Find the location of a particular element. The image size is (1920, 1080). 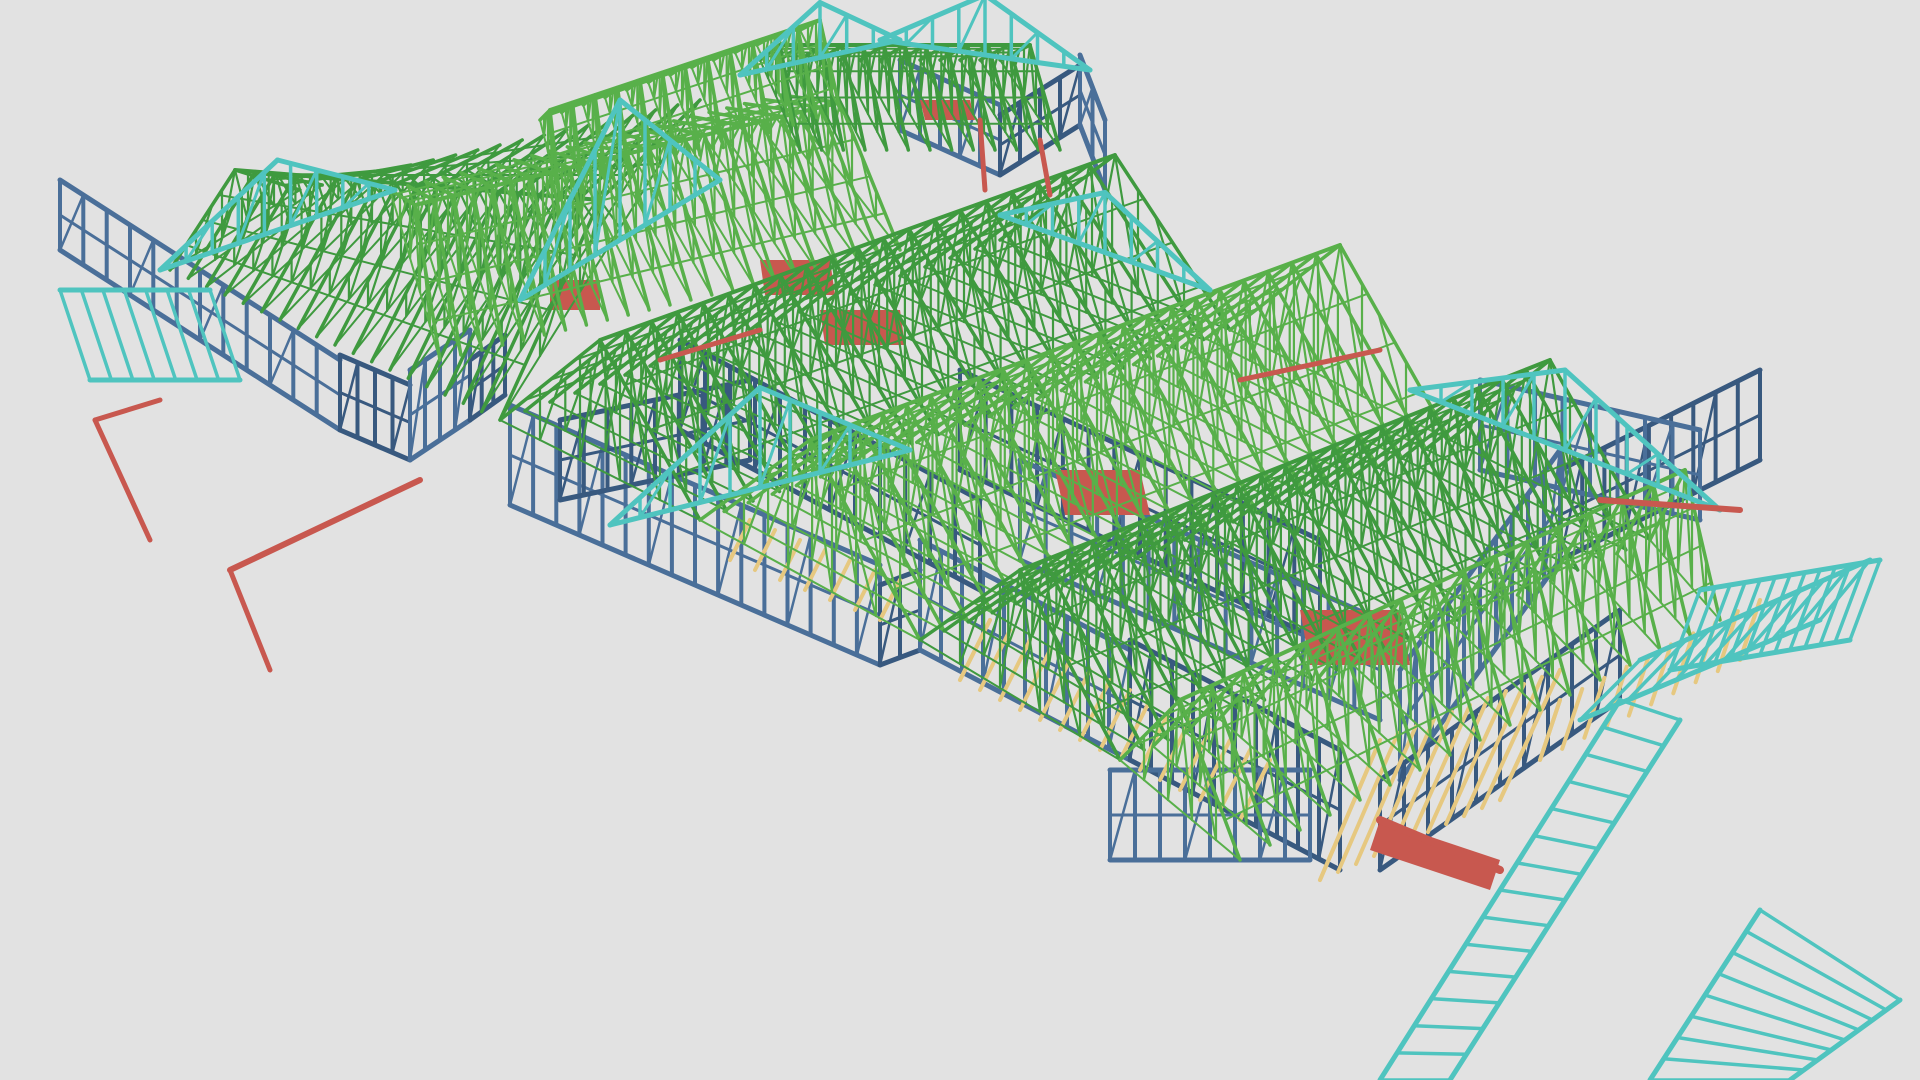

left-wing-return-wall-brace is located at coordinates (417, 410).